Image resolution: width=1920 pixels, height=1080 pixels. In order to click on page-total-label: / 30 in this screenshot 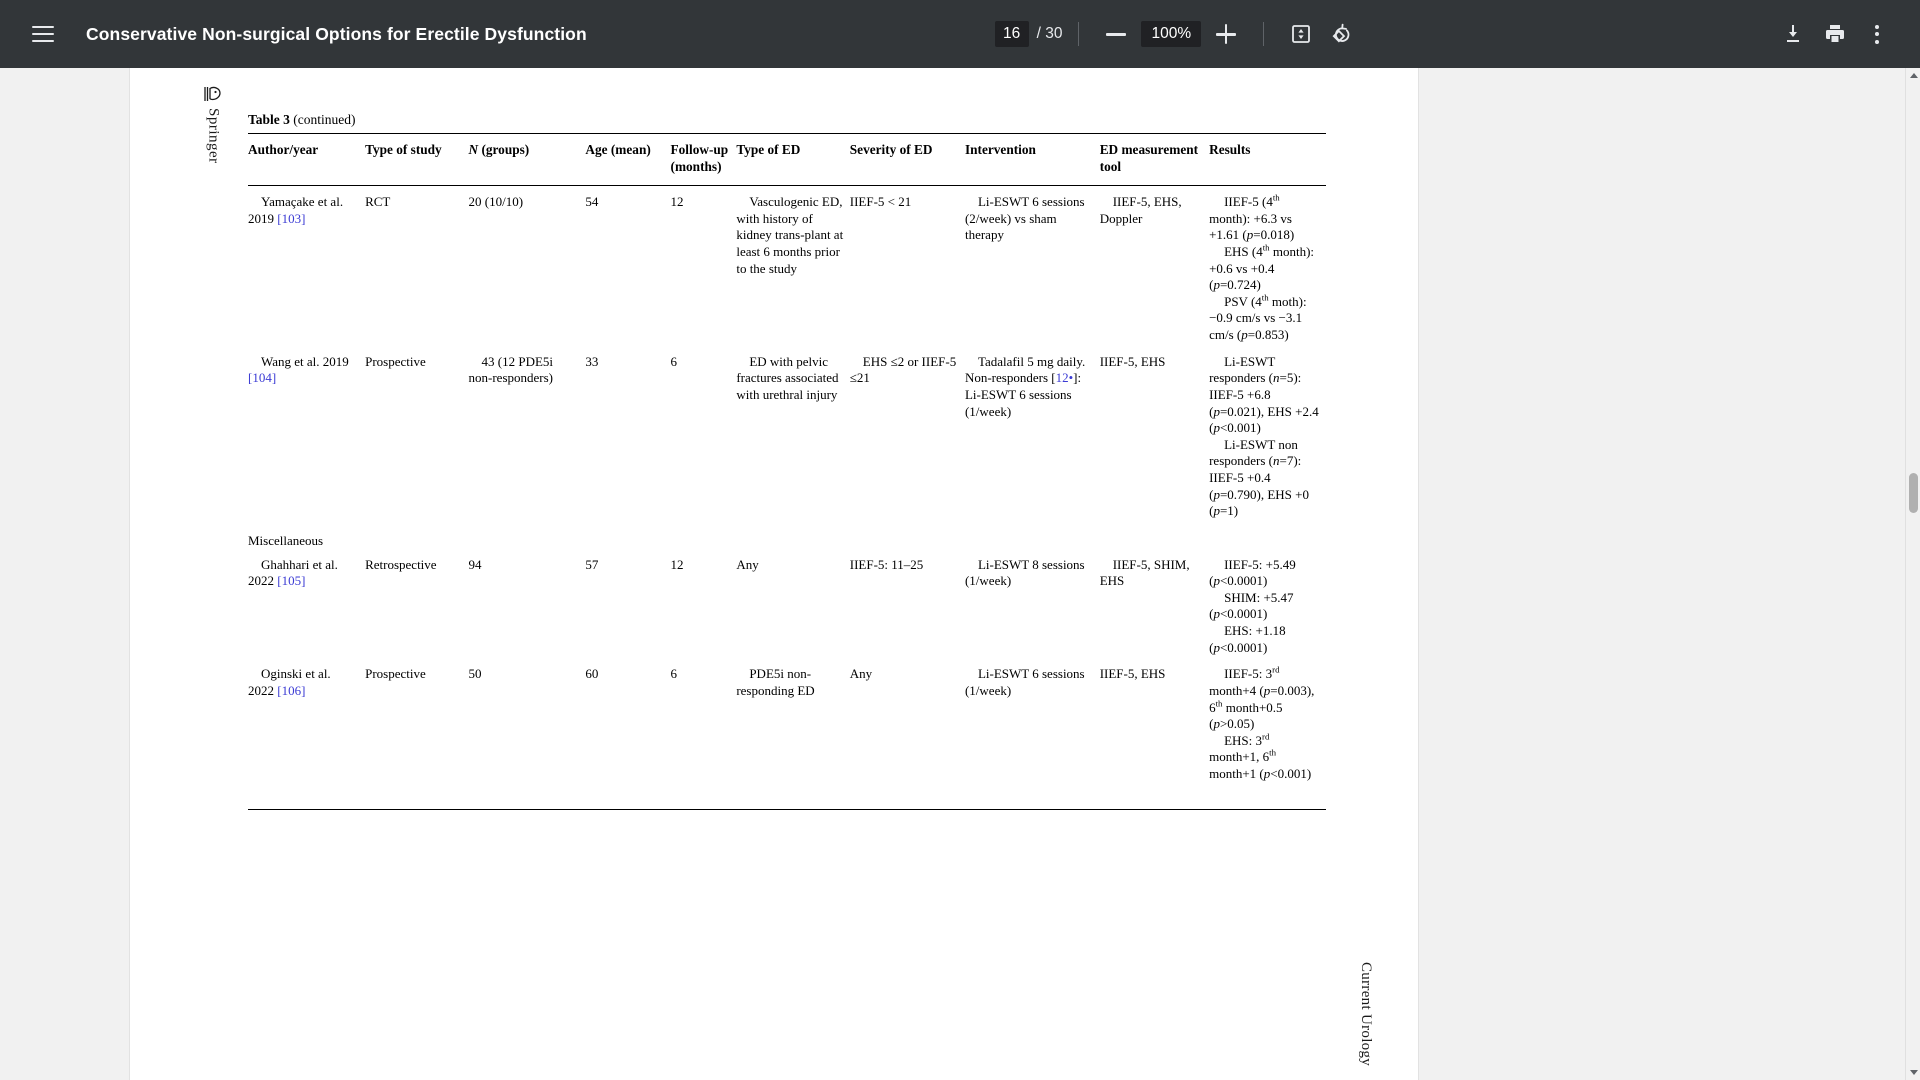, I will do `click(1049, 33)`.